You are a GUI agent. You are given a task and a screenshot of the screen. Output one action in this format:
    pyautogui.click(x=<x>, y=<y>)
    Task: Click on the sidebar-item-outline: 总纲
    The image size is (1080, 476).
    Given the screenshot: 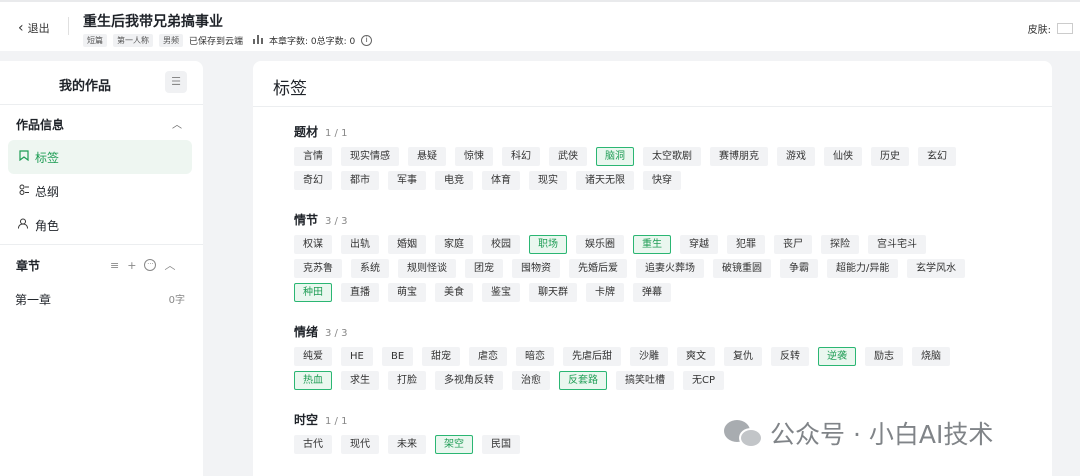 What is the action you would take?
    pyautogui.click(x=100, y=191)
    